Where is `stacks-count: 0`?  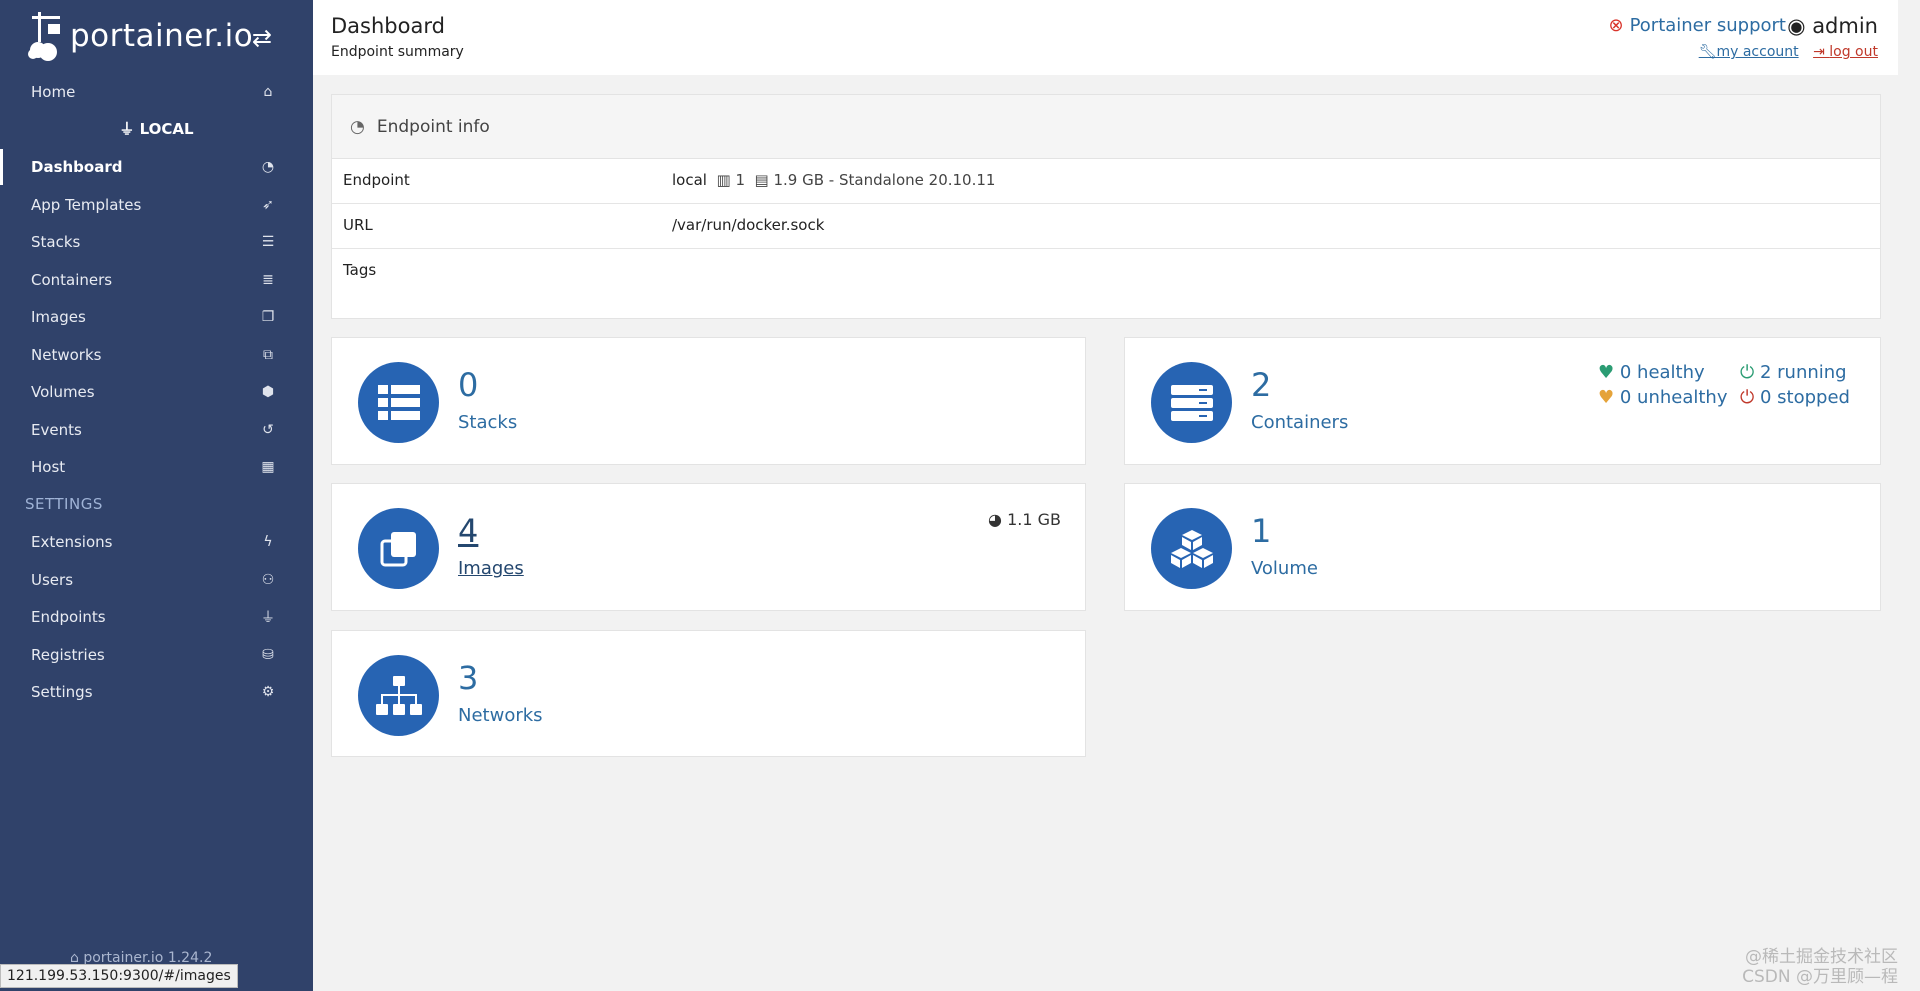
stacks-count: 0 is located at coordinates (468, 385).